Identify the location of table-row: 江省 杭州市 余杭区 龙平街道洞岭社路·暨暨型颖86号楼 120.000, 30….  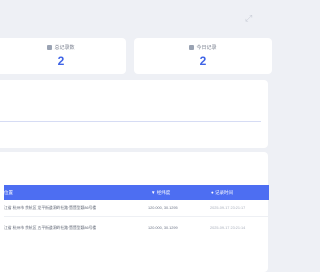
(136, 209).